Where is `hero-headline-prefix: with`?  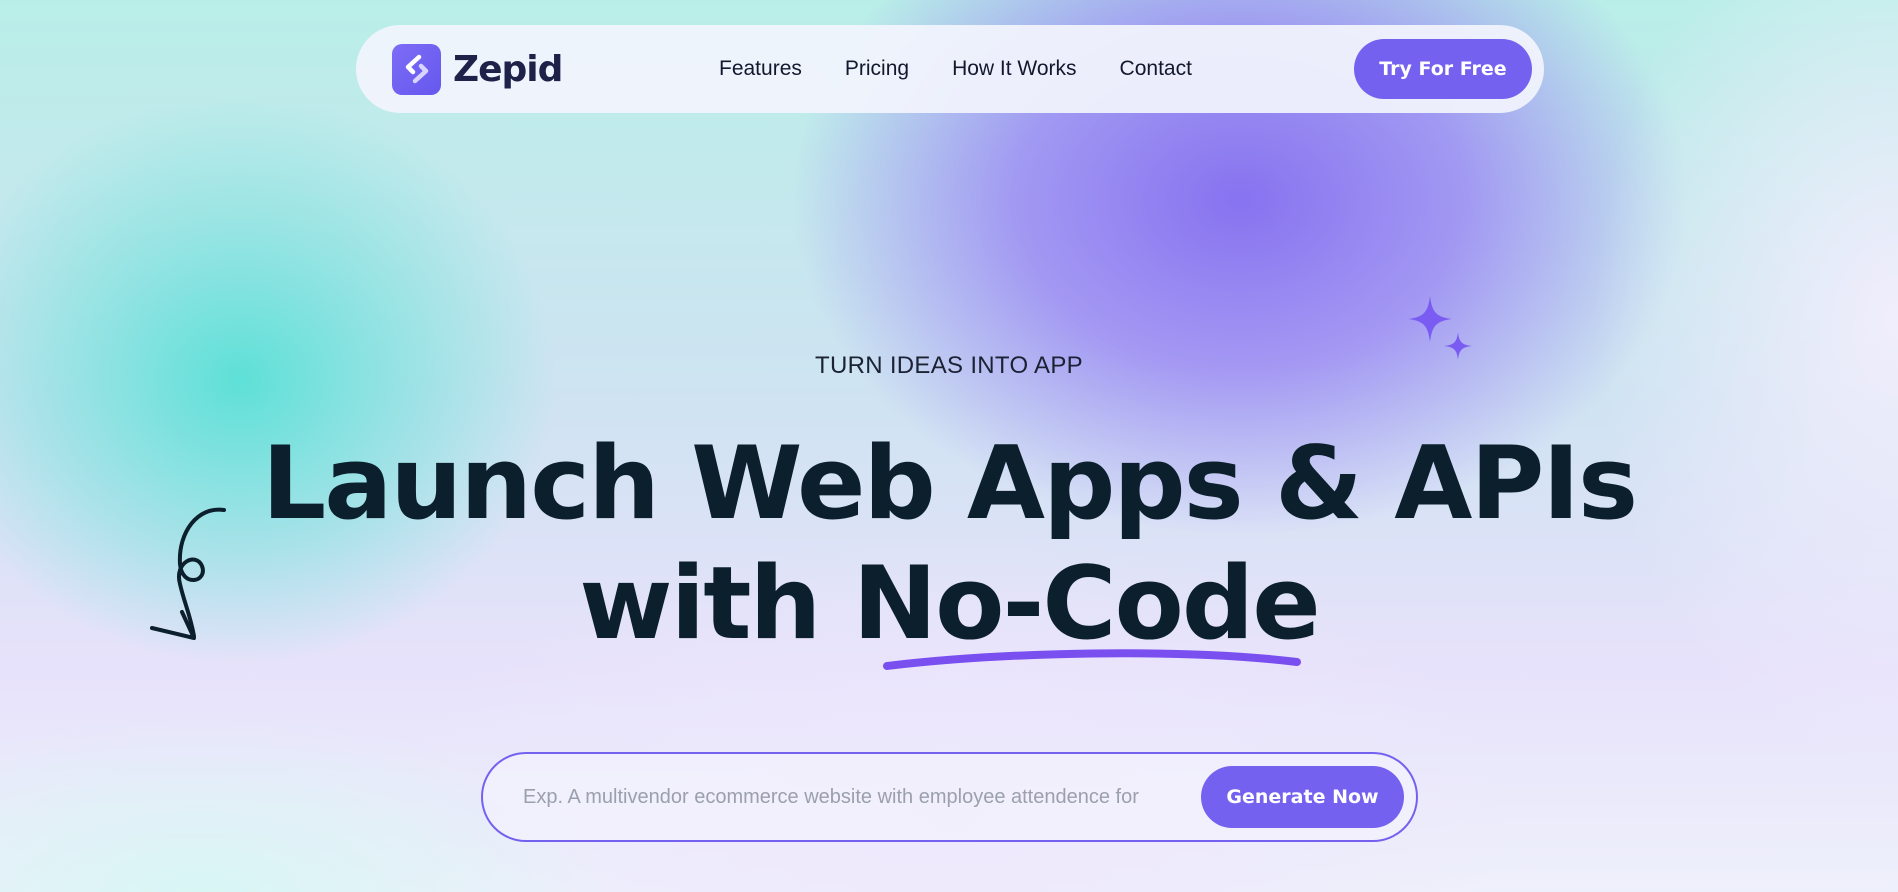 hero-headline-prefix: with is located at coordinates (716, 603).